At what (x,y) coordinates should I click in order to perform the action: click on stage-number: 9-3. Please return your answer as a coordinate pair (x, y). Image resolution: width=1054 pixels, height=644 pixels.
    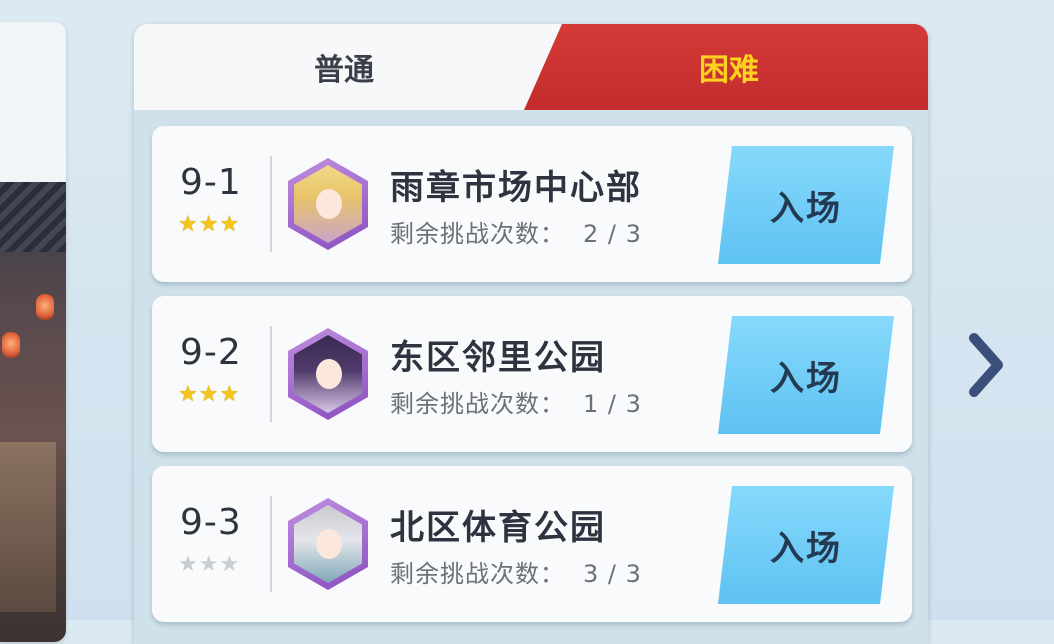
    Looking at the image, I should click on (211, 522).